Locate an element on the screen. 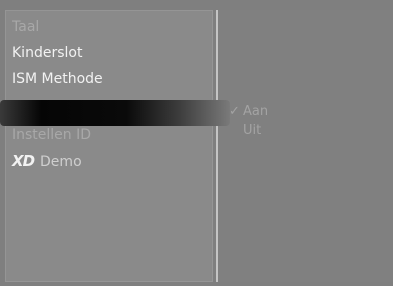  panel-divider is located at coordinates (217, 146).